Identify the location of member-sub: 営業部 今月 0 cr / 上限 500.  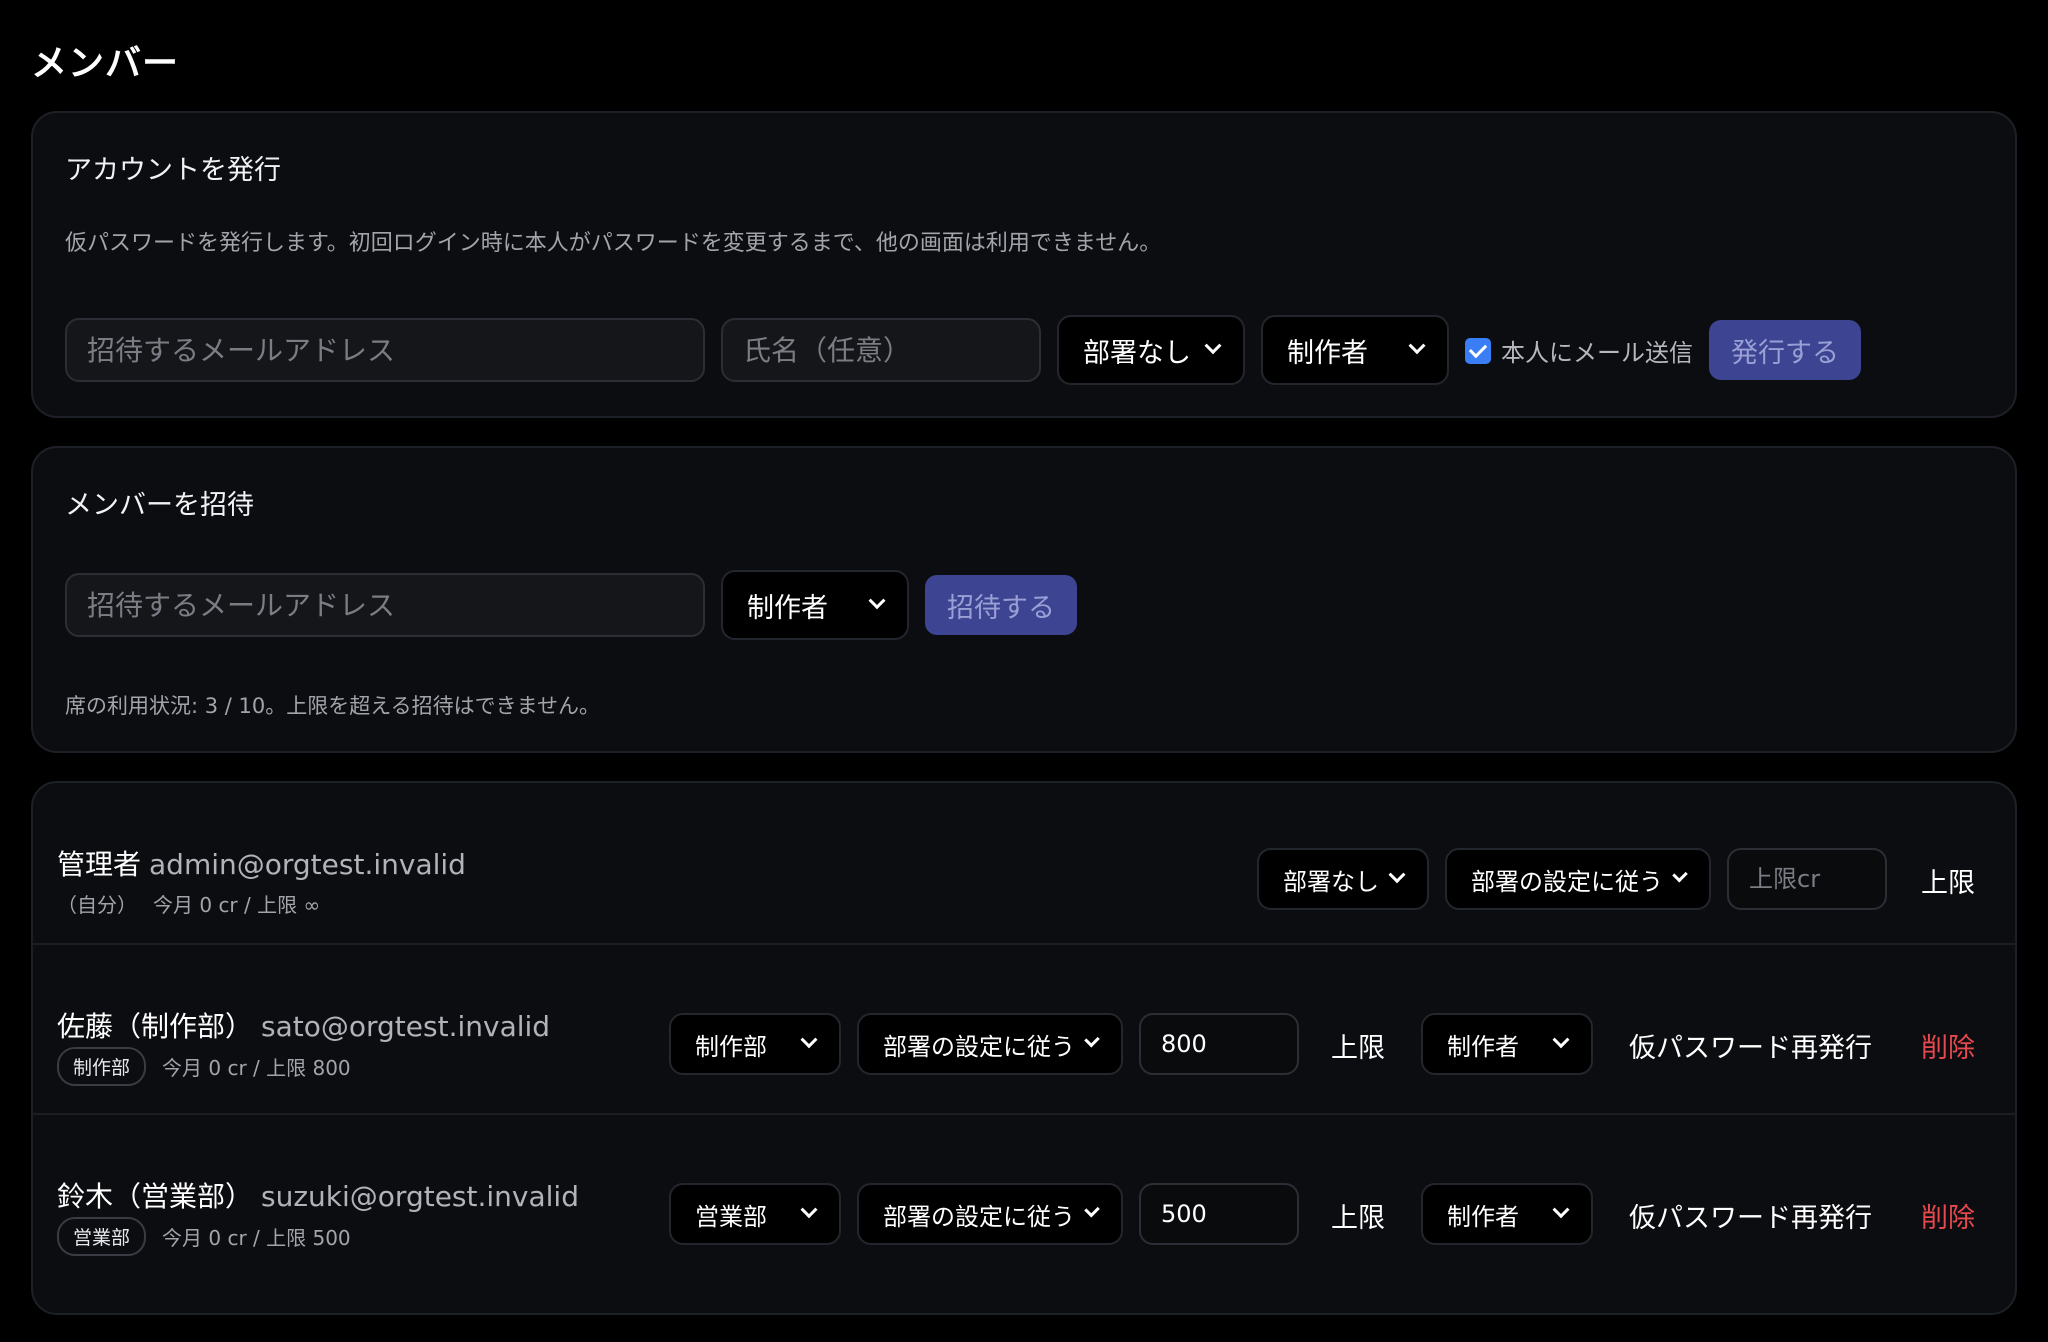
(204, 1236).